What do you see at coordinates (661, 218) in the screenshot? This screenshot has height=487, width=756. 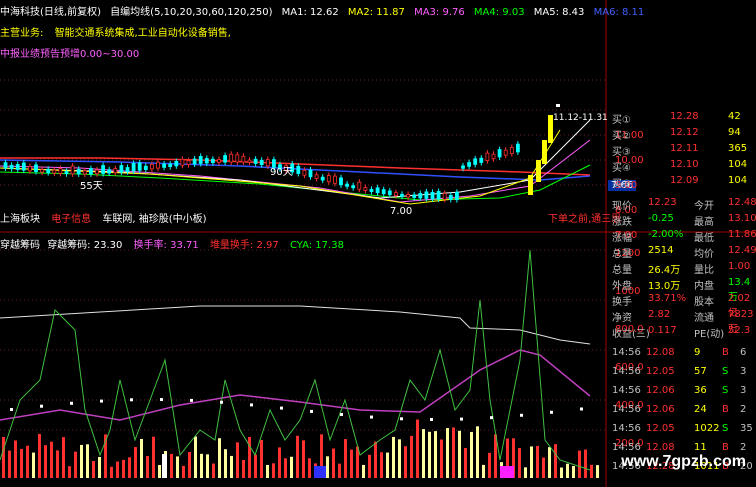 I see `stats-value: -0.25` at bounding box center [661, 218].